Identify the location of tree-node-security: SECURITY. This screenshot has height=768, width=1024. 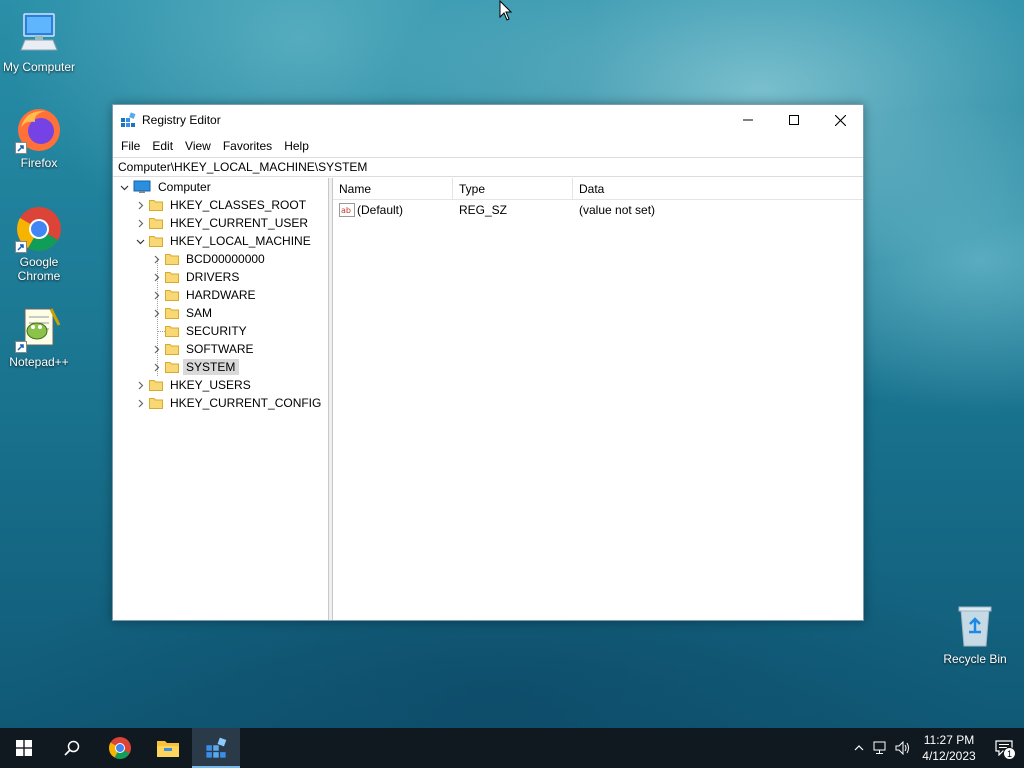
(199, 331).